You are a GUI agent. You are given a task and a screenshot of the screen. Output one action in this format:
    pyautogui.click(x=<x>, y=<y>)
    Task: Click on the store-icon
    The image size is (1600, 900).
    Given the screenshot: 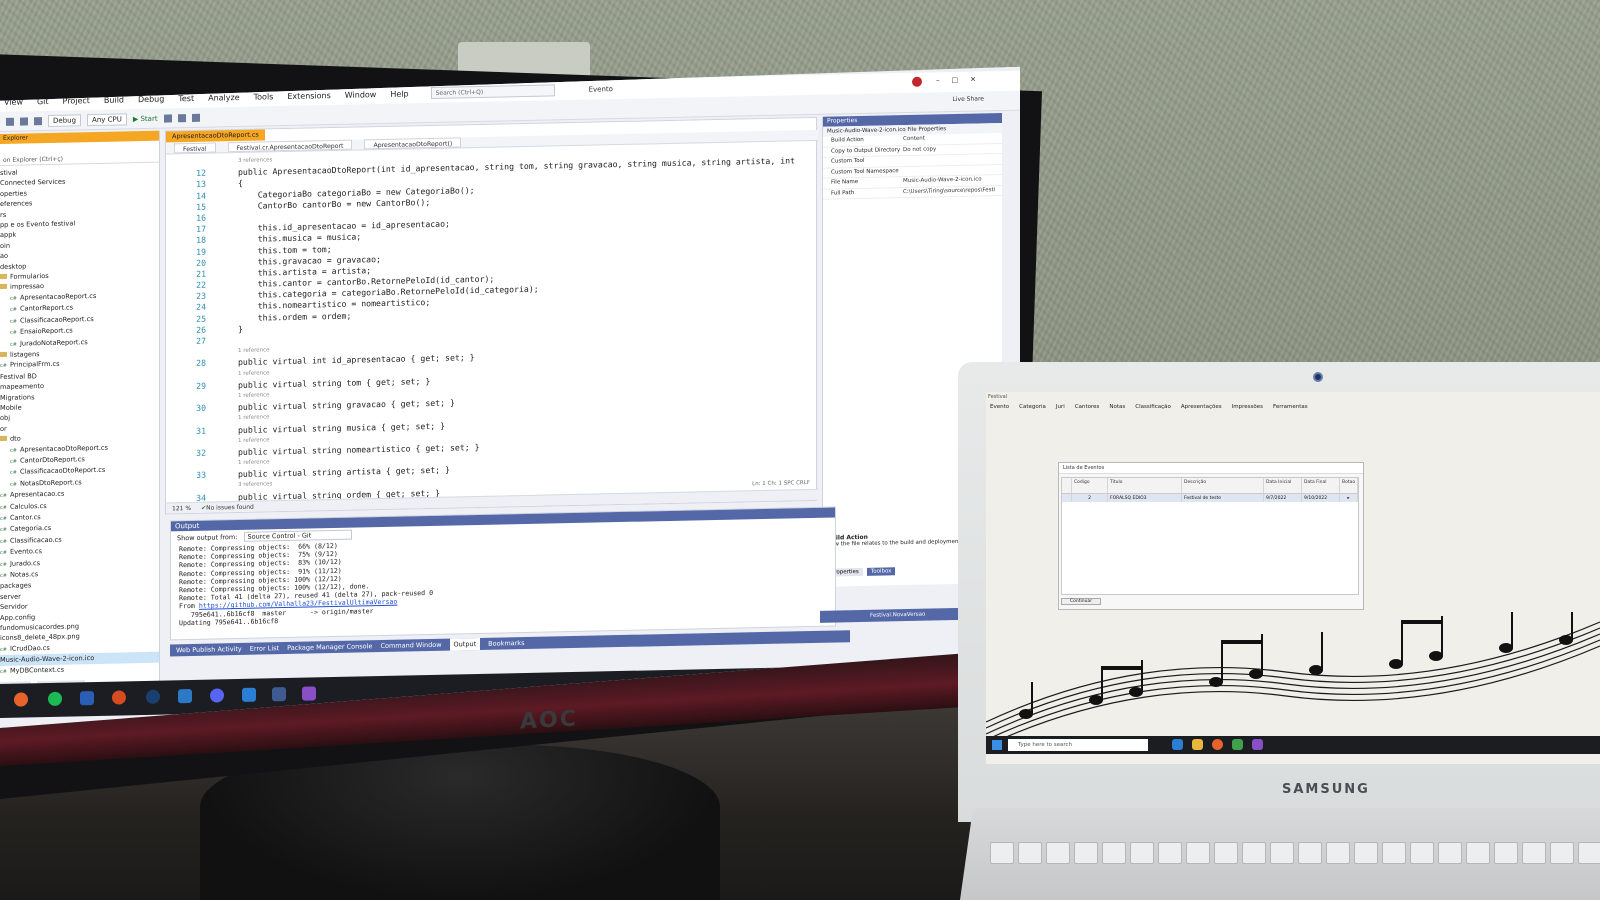 What is the action you would take?
    pyautogui.click(x=185, y=696)
    